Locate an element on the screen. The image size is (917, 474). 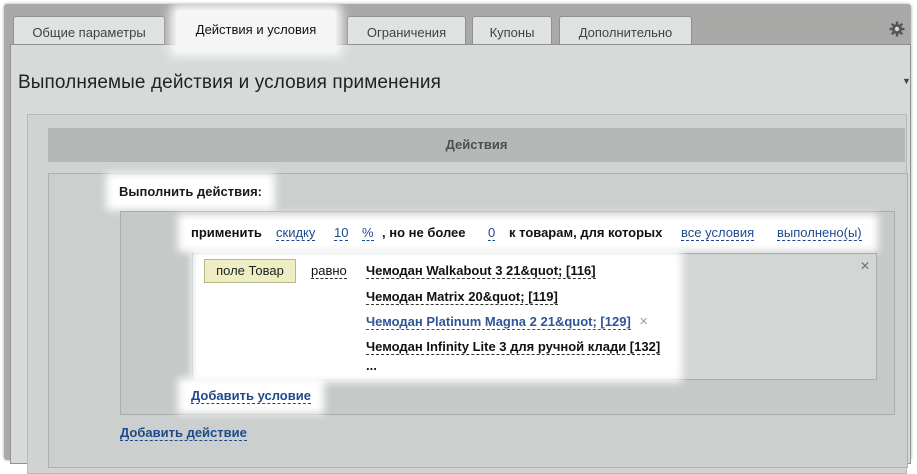
rule-goods-text: к товарам, для которых is located at coordinates (586, 232).